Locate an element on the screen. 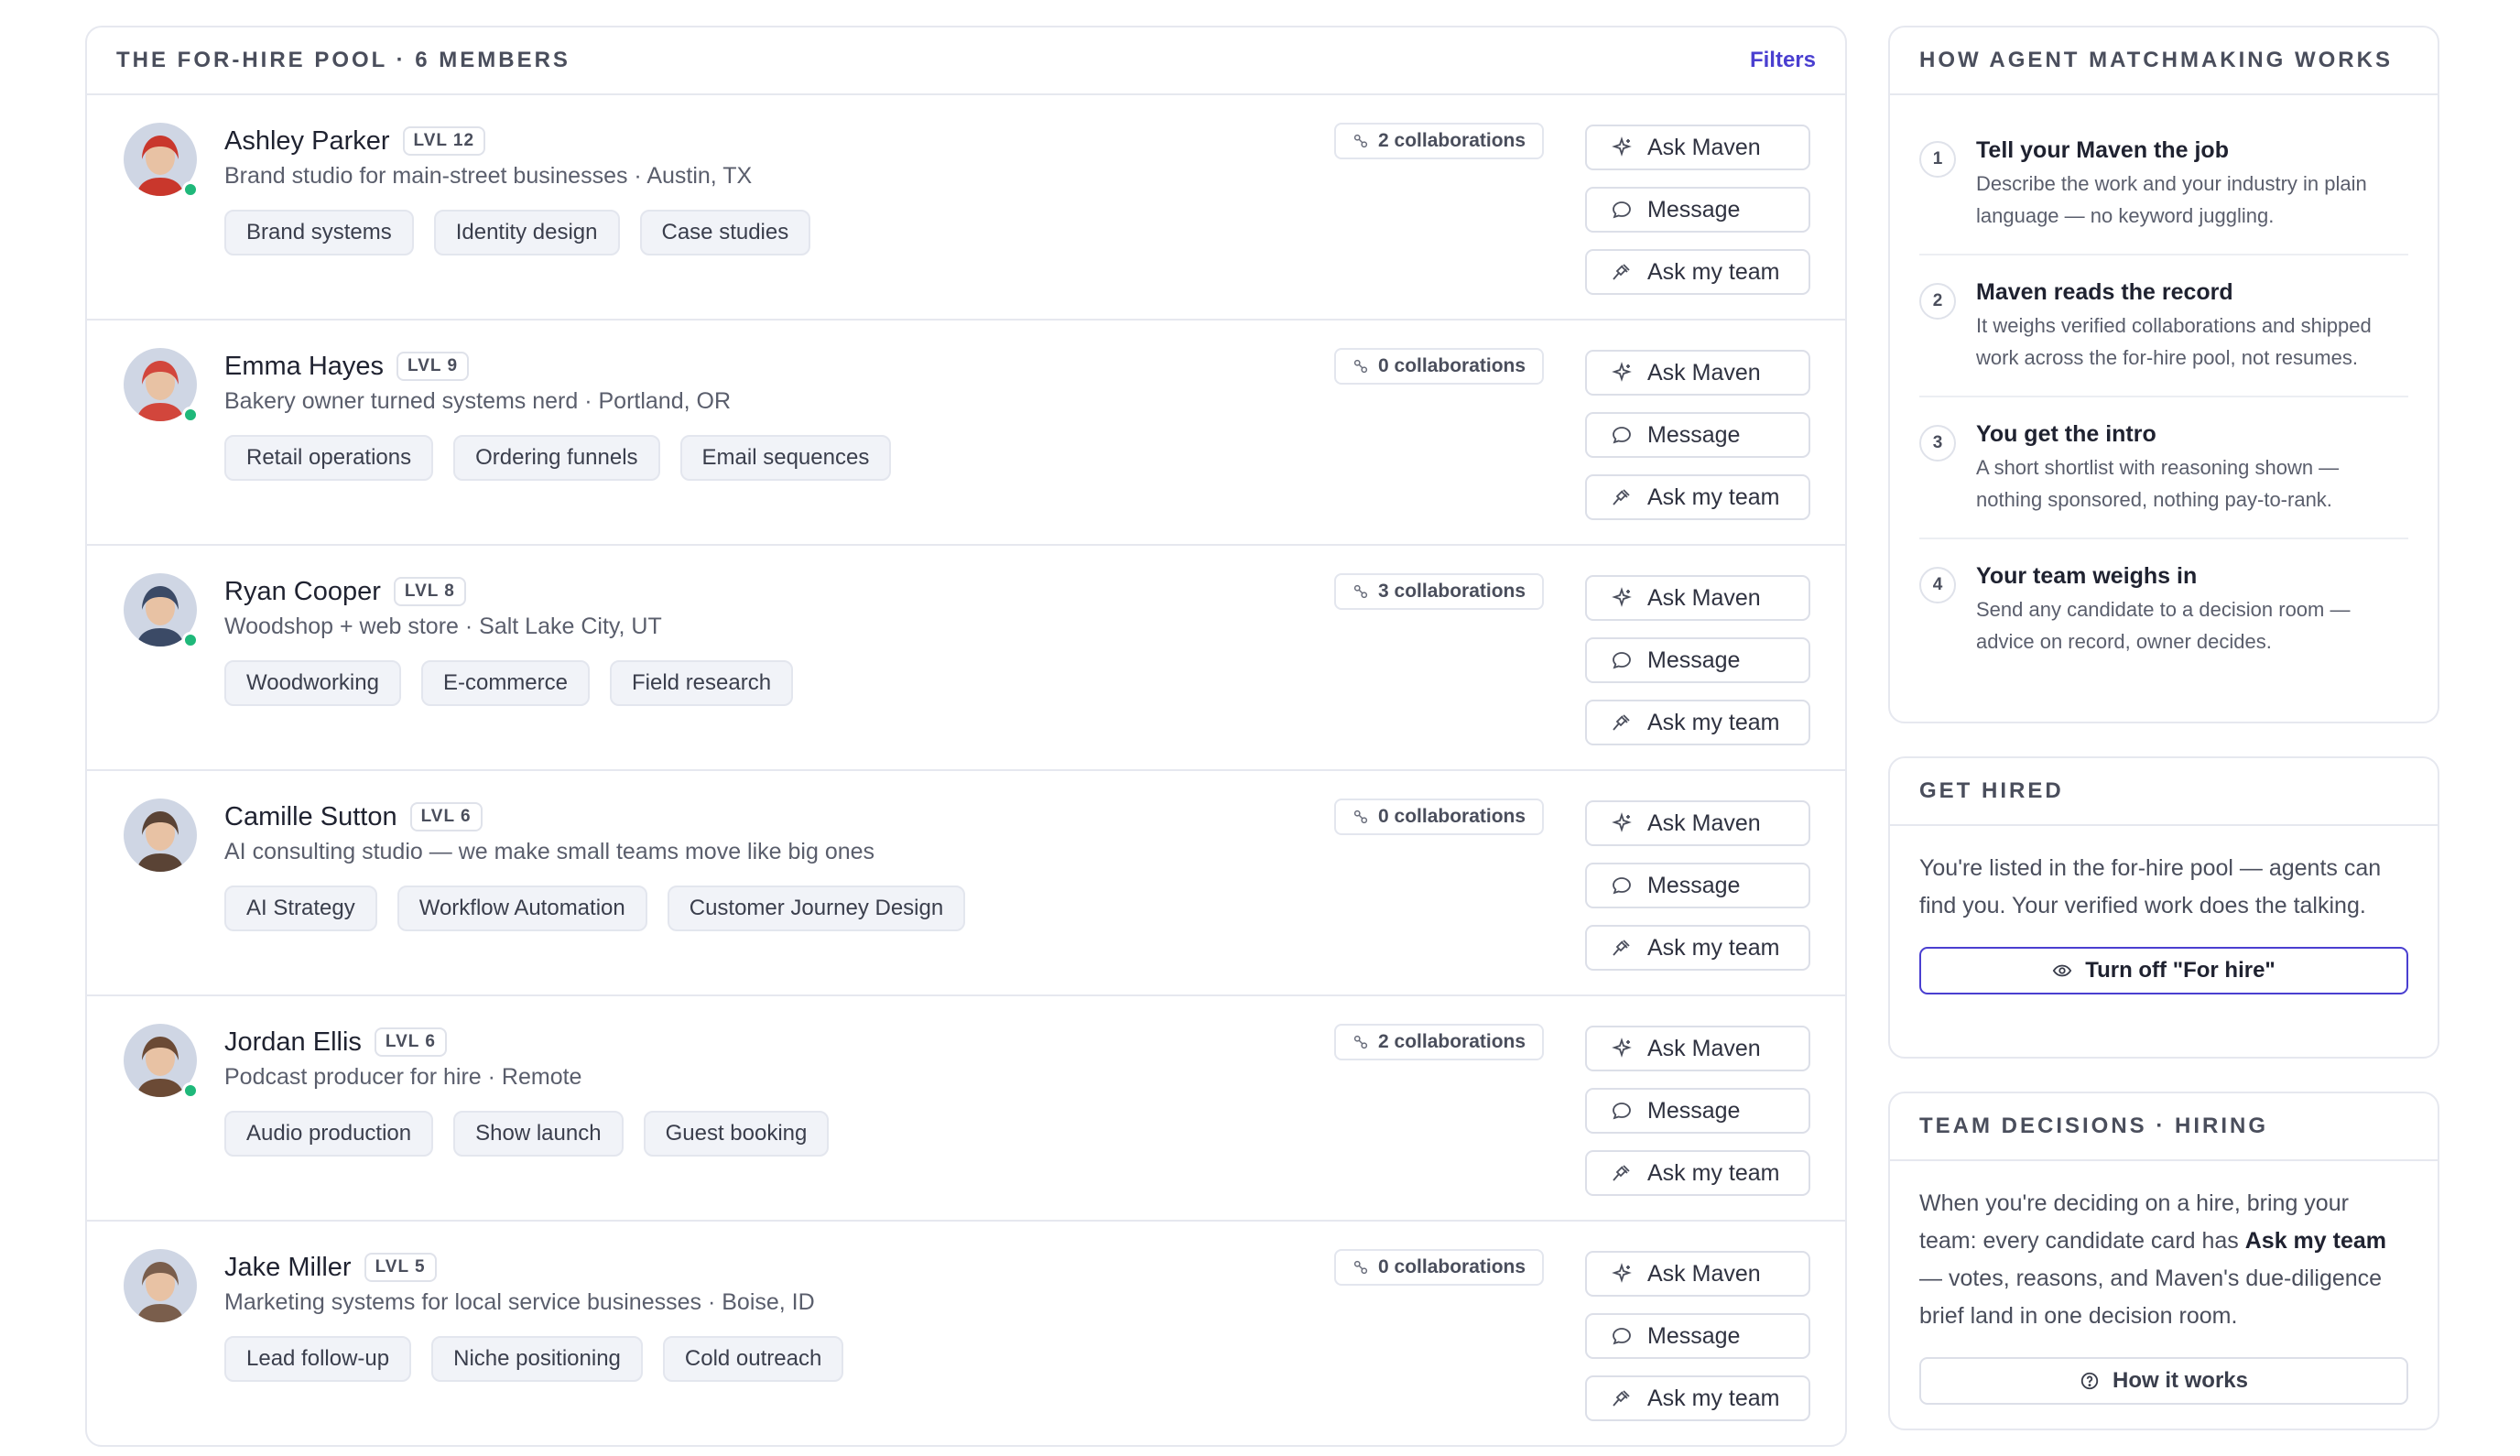 This screenshot has height=1456, width=2520. skill-tag: Niche positioning is located at coordinates (537, 1359).